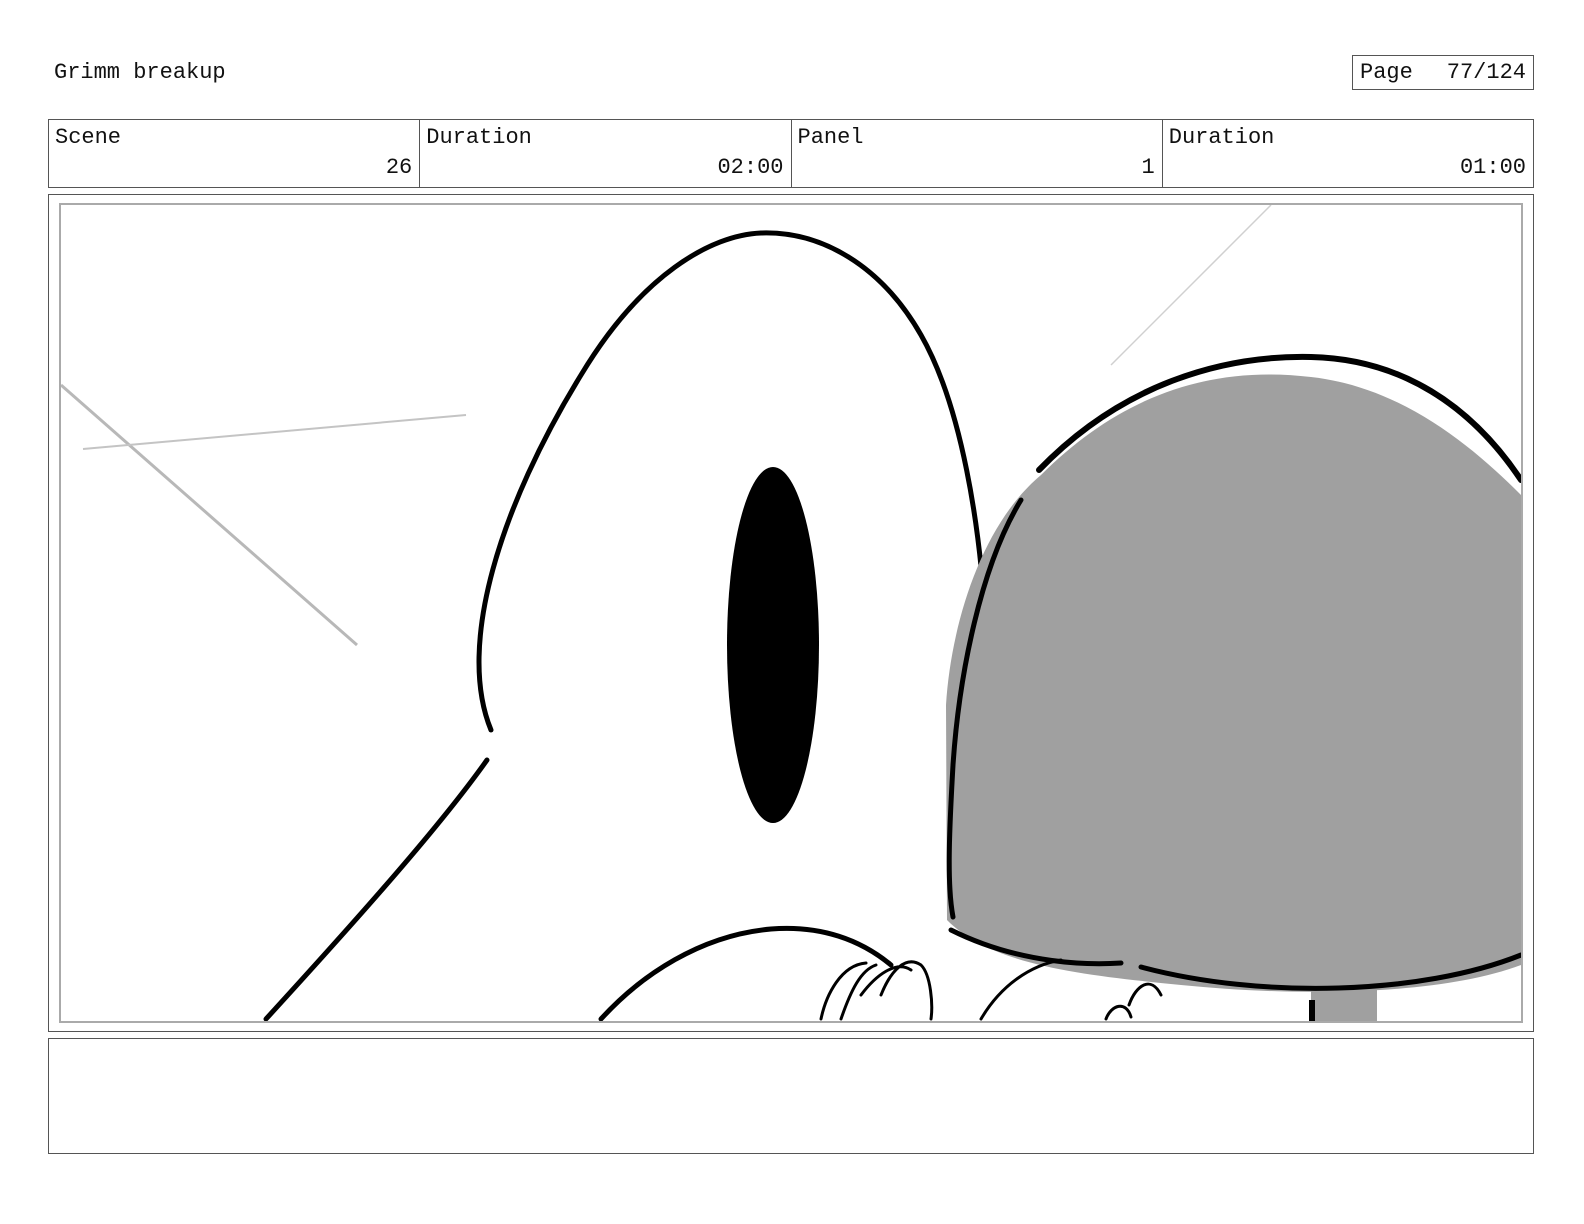  Describe the element at coordinates (1492, 167) in the screenshot. I see `panel-duration-value: 01:00` at that location.